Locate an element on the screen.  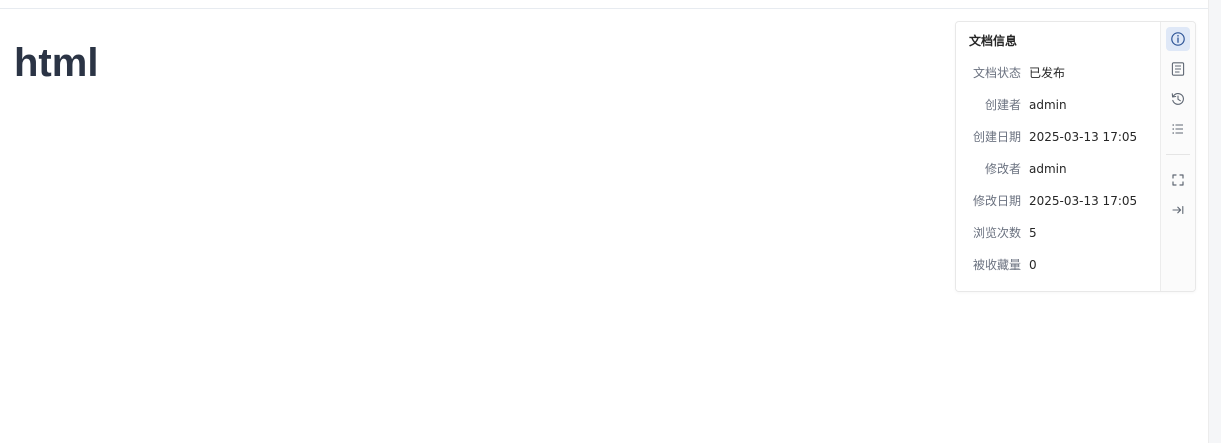
info-value: 0 is located at coordinates (1033, 265).